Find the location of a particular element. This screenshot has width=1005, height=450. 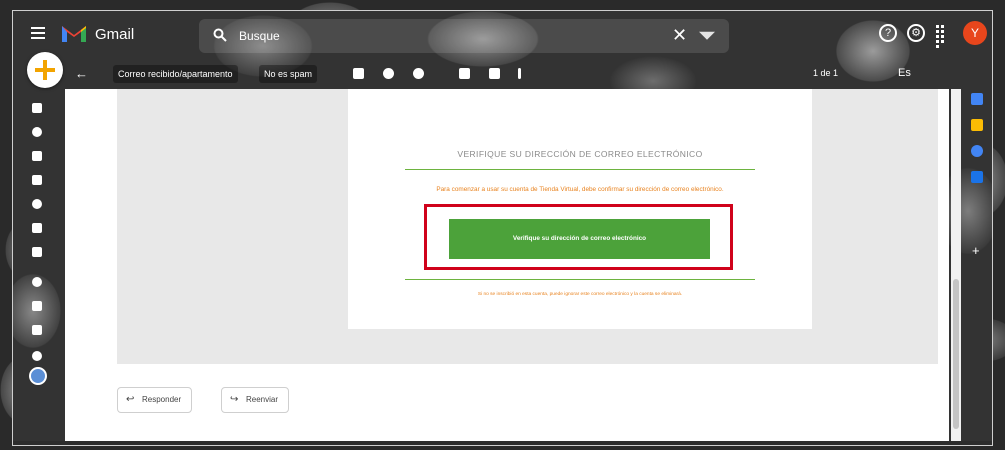

forward-button: ↪ Reenviar is located at coordinates (255, 400).